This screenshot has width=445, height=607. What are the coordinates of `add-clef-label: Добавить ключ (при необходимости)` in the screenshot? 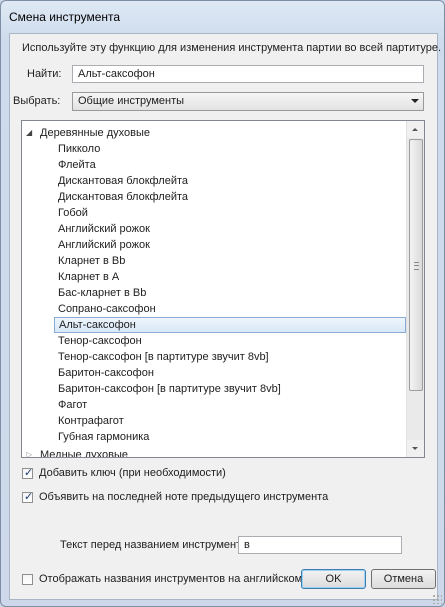 It's located at (132, 473).